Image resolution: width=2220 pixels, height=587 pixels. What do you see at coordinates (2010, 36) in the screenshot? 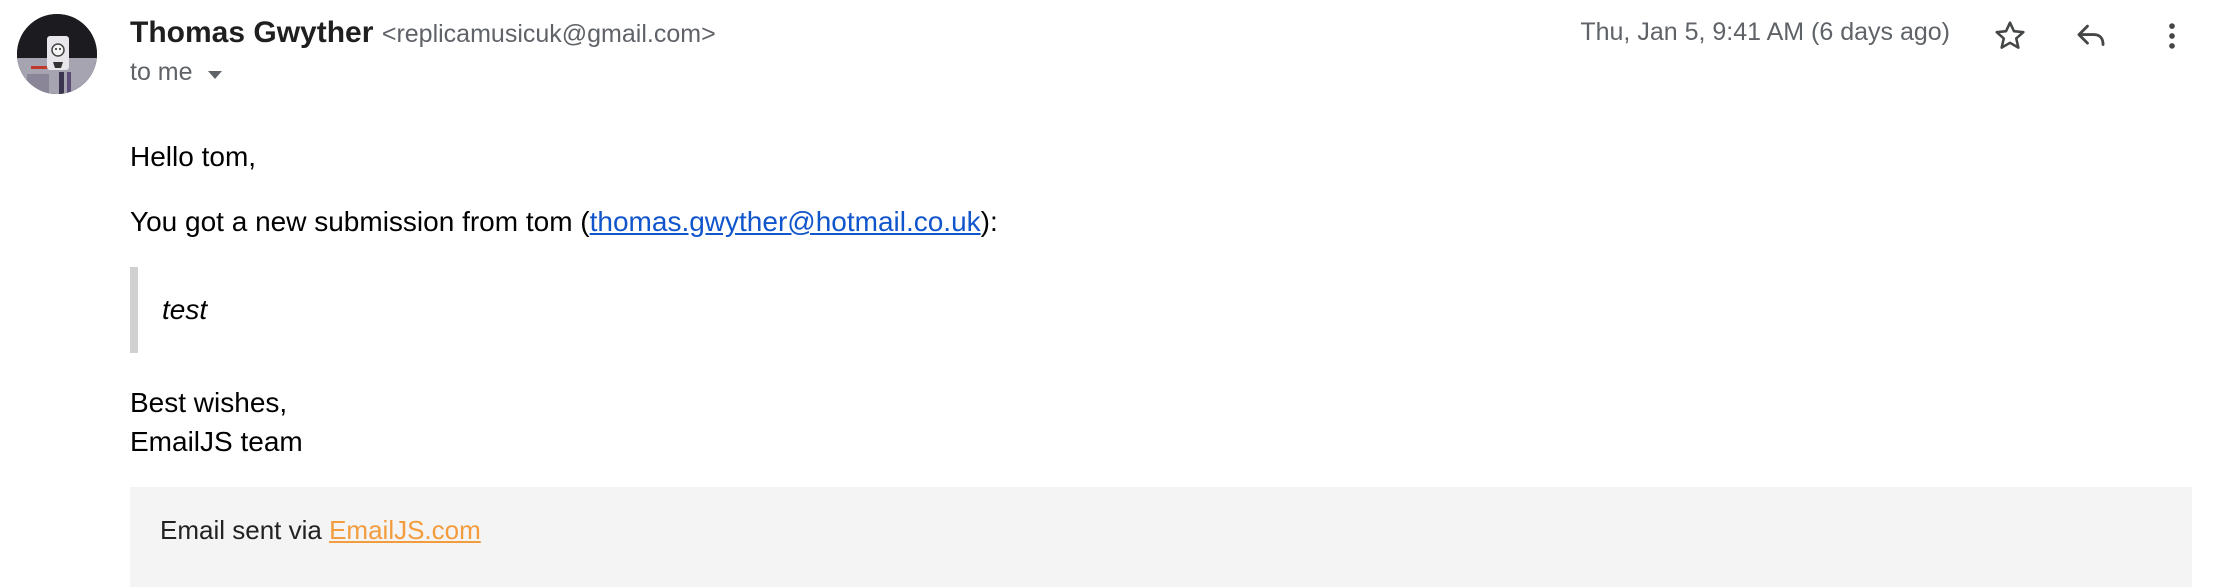
I see `star-icon` at bounding box center [2010, 36].